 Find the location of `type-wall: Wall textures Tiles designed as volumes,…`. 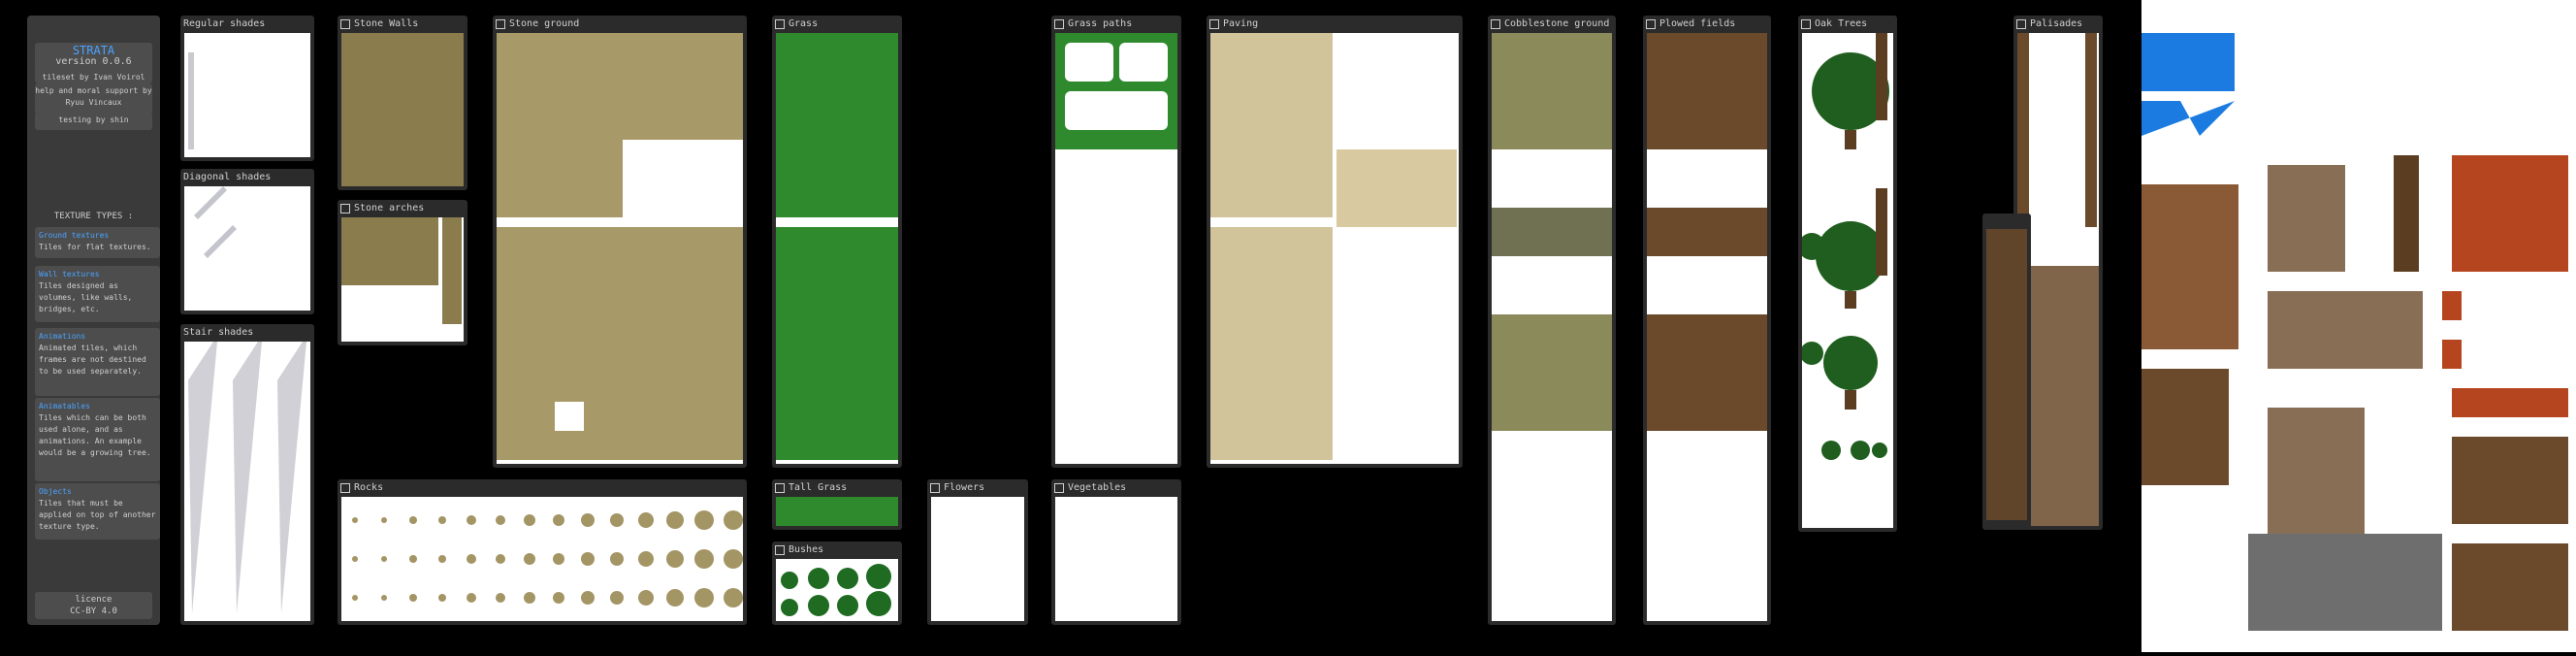

type-wall: Wall textures Tiles designed as volumes,… is located at coordinates (97, 294).